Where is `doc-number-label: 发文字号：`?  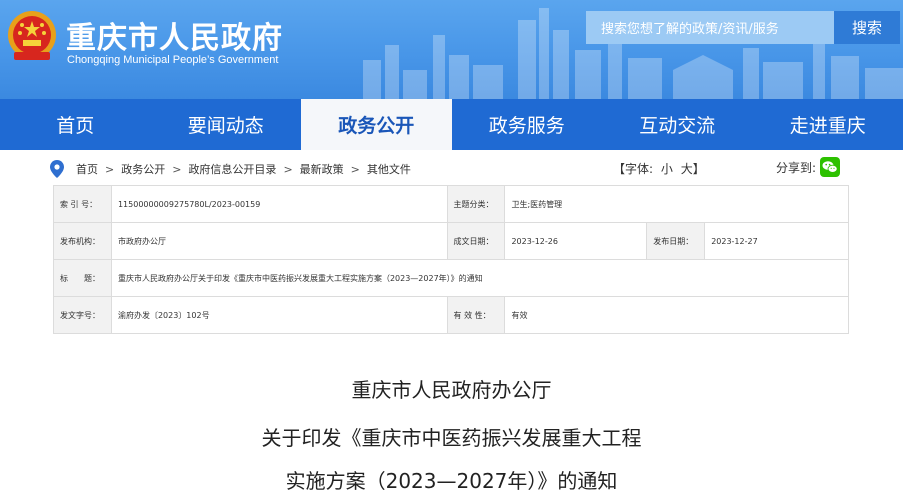
doc-number-label: 发文字号： is located at coordinates (82, 315).